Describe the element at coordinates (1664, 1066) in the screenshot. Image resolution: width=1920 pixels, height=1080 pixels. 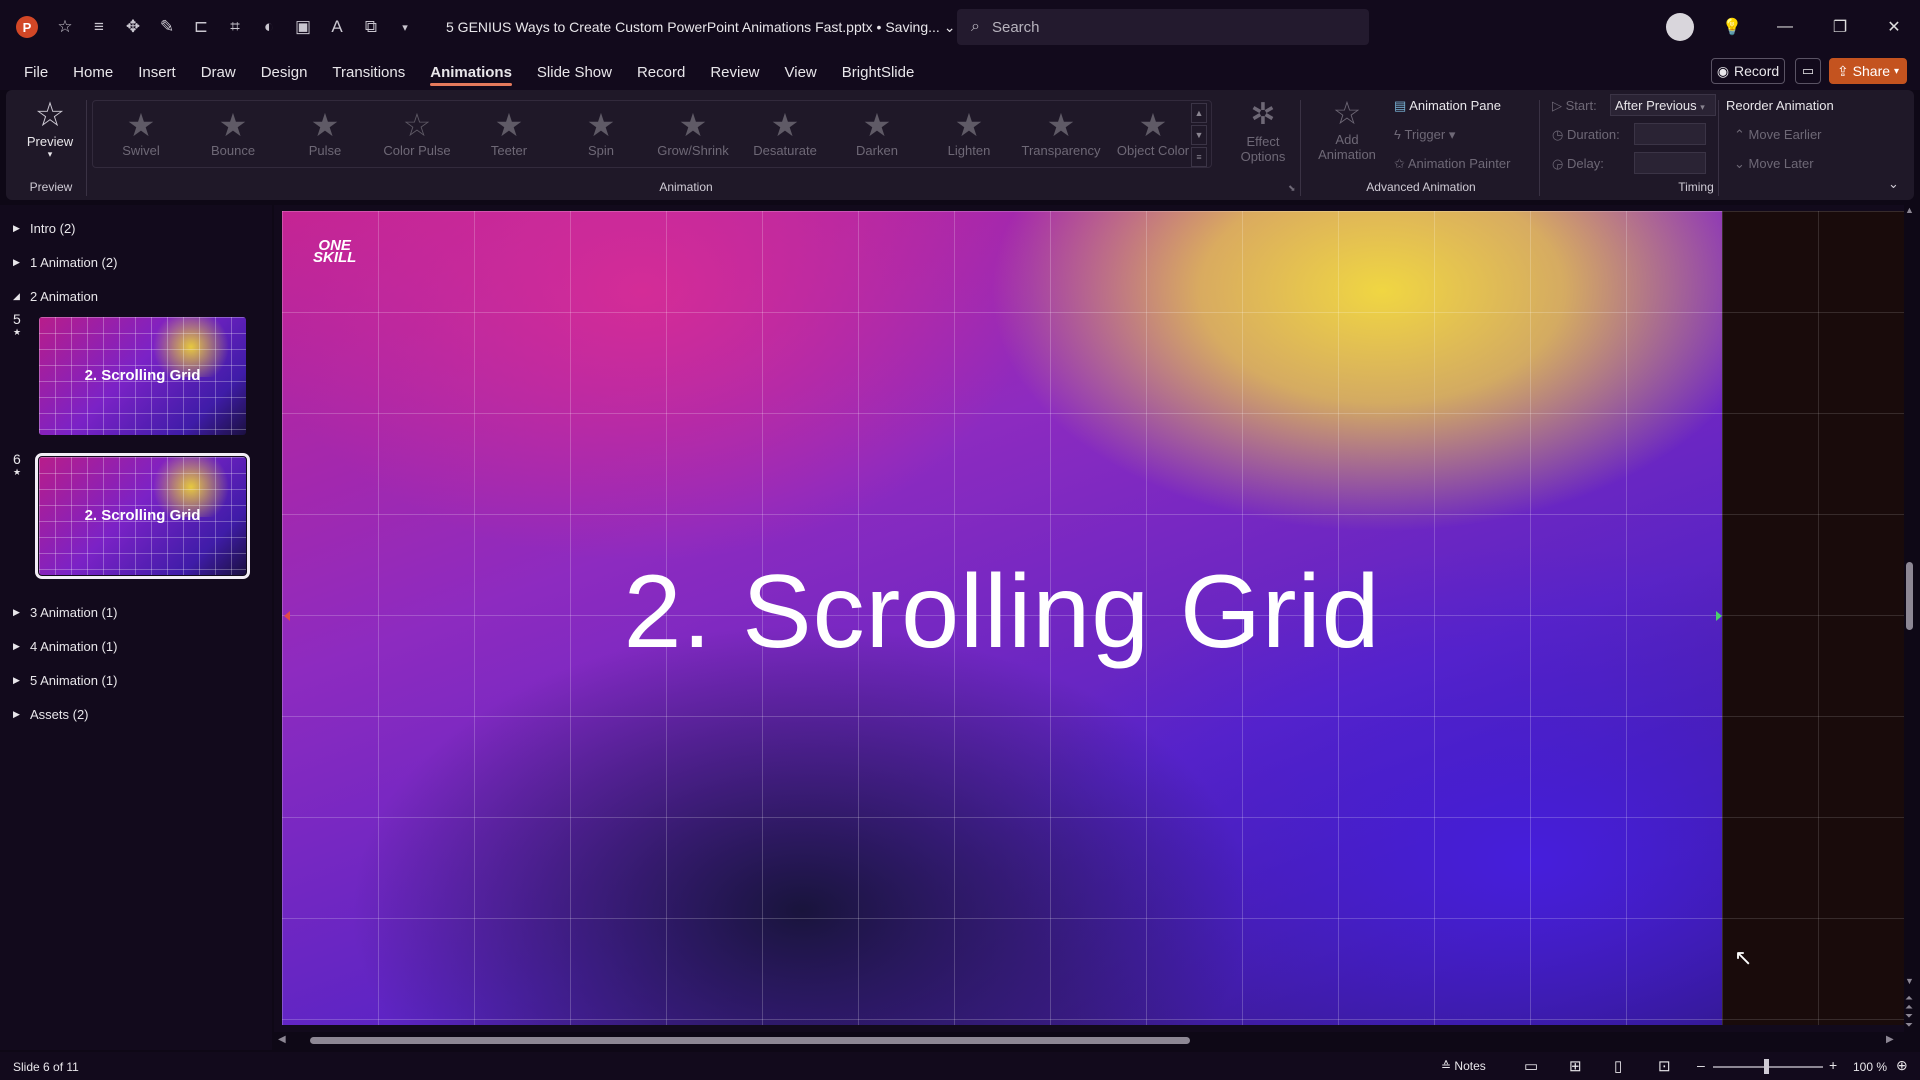
I see `slideshow-view-icon: ⊡` at that location.